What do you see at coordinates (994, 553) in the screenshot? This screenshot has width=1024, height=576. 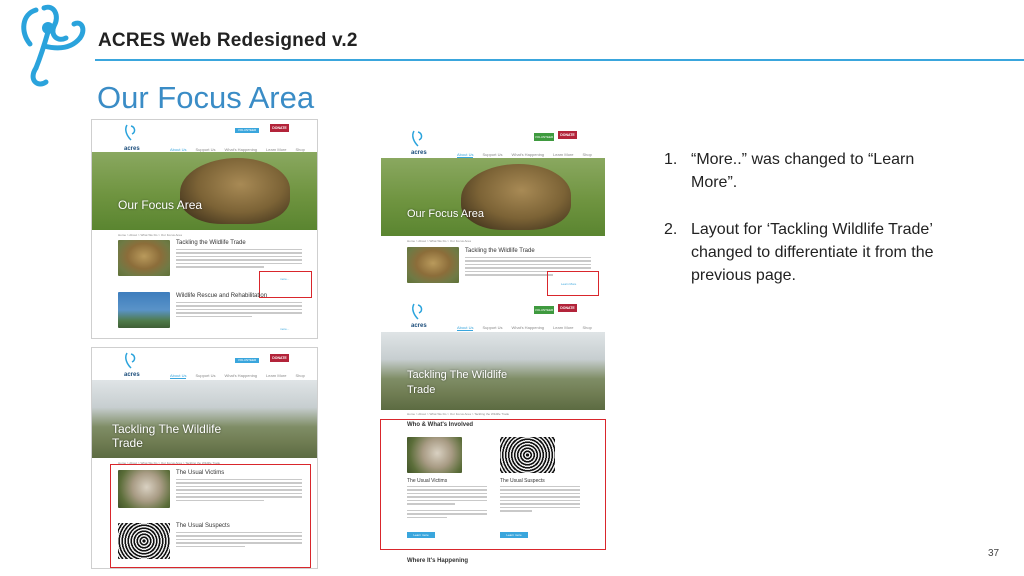 I see `page-number: 37` at bounding box center [994, 553].